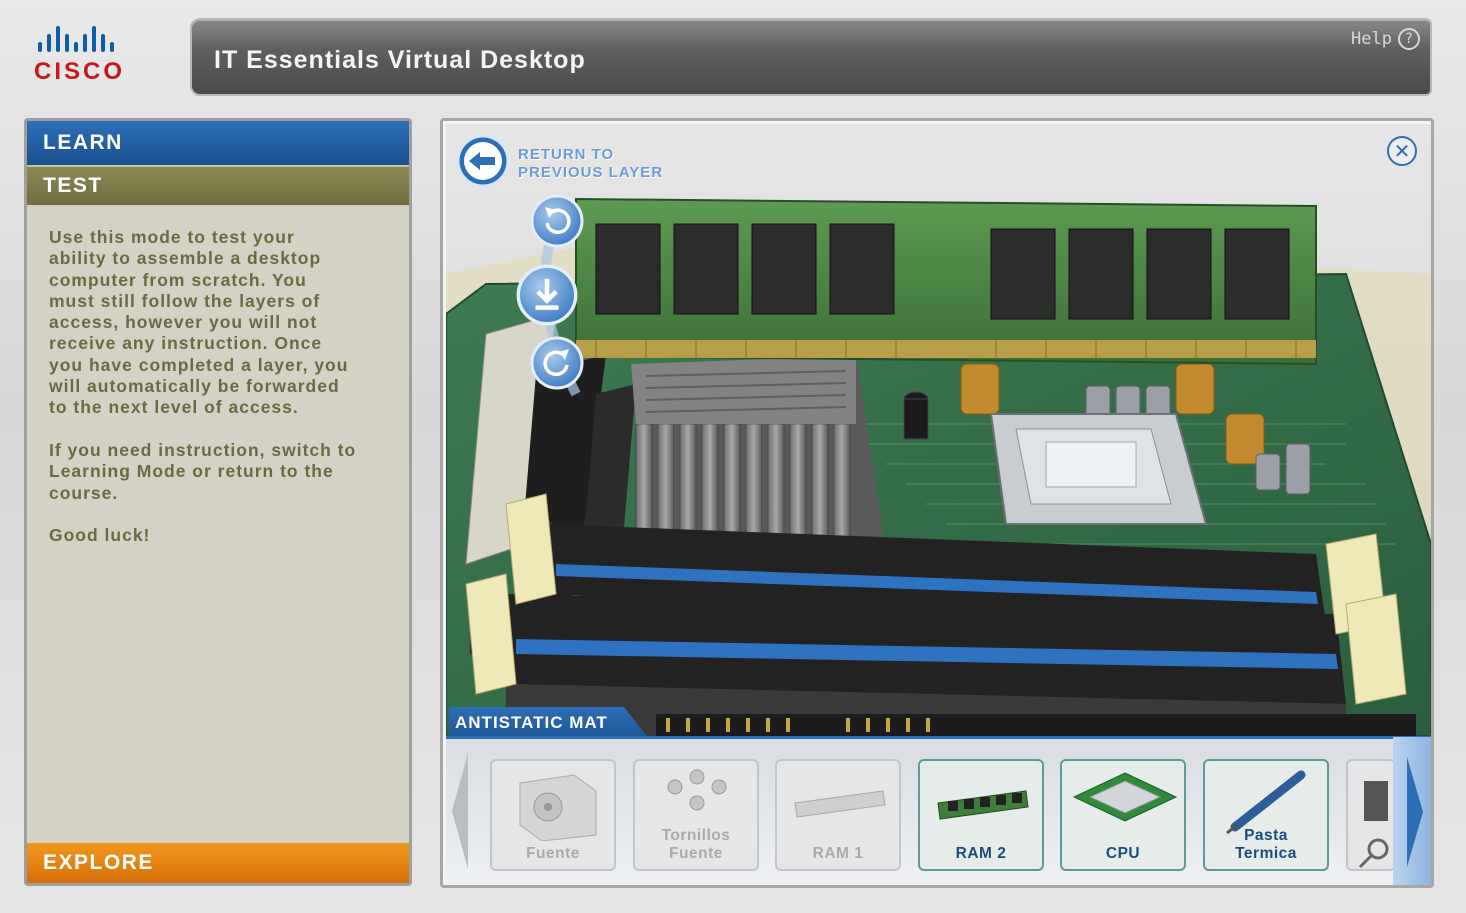  What do you see at coordinates (553, 853) in the screenshot?
I see `part-label: Fuente` at bounding box center [553, 853].